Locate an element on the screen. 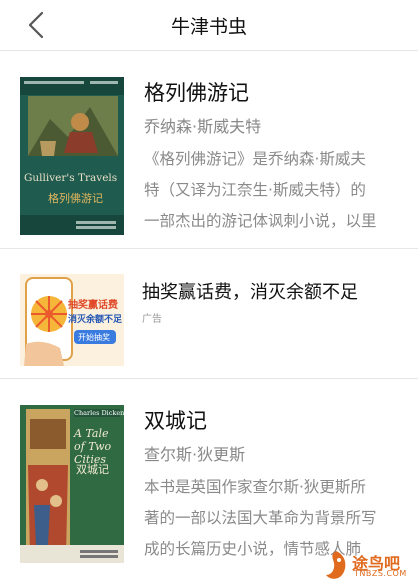  cover-english-title: Gulliver's Travels is located at coordinates (71, 178).